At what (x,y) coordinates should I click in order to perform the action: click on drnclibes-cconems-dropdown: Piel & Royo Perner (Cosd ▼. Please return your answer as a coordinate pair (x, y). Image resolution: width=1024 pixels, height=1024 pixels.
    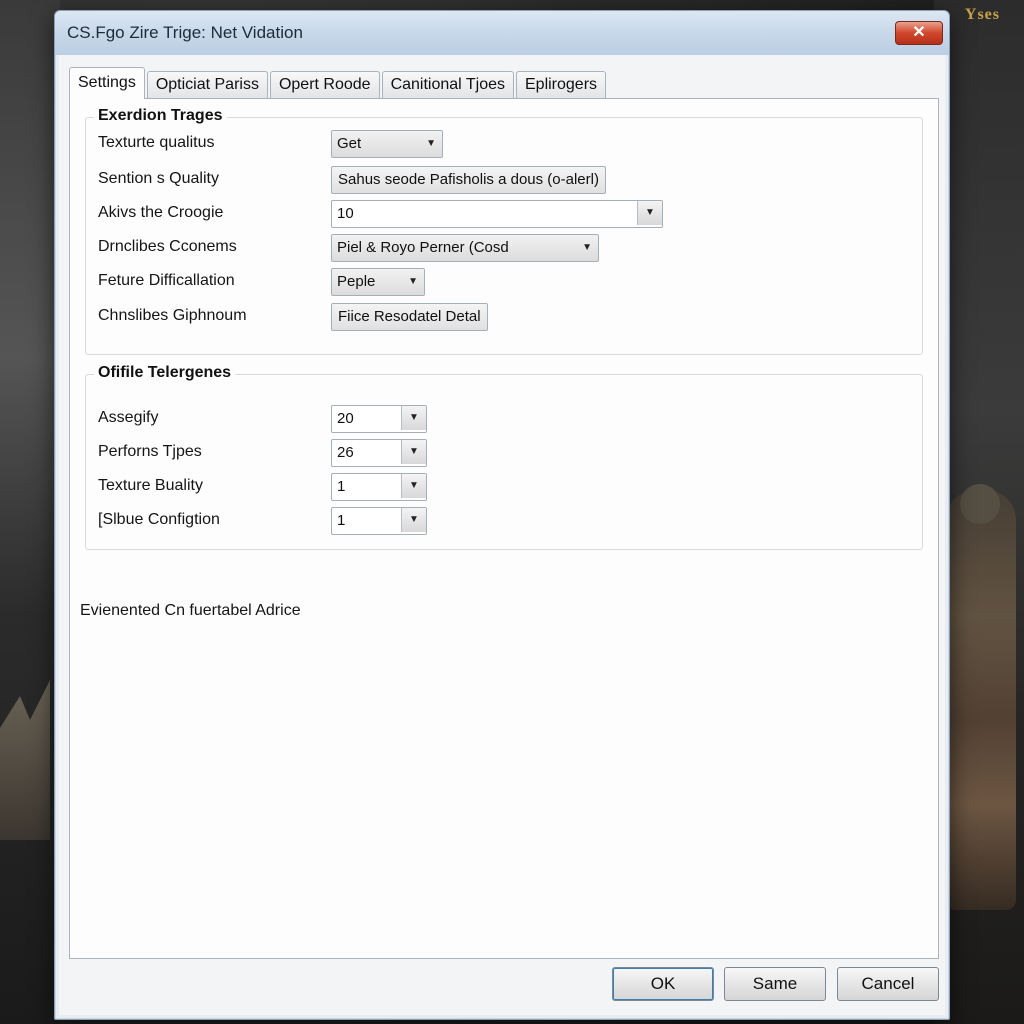
    Looking at the image, I should click on (465, 248).